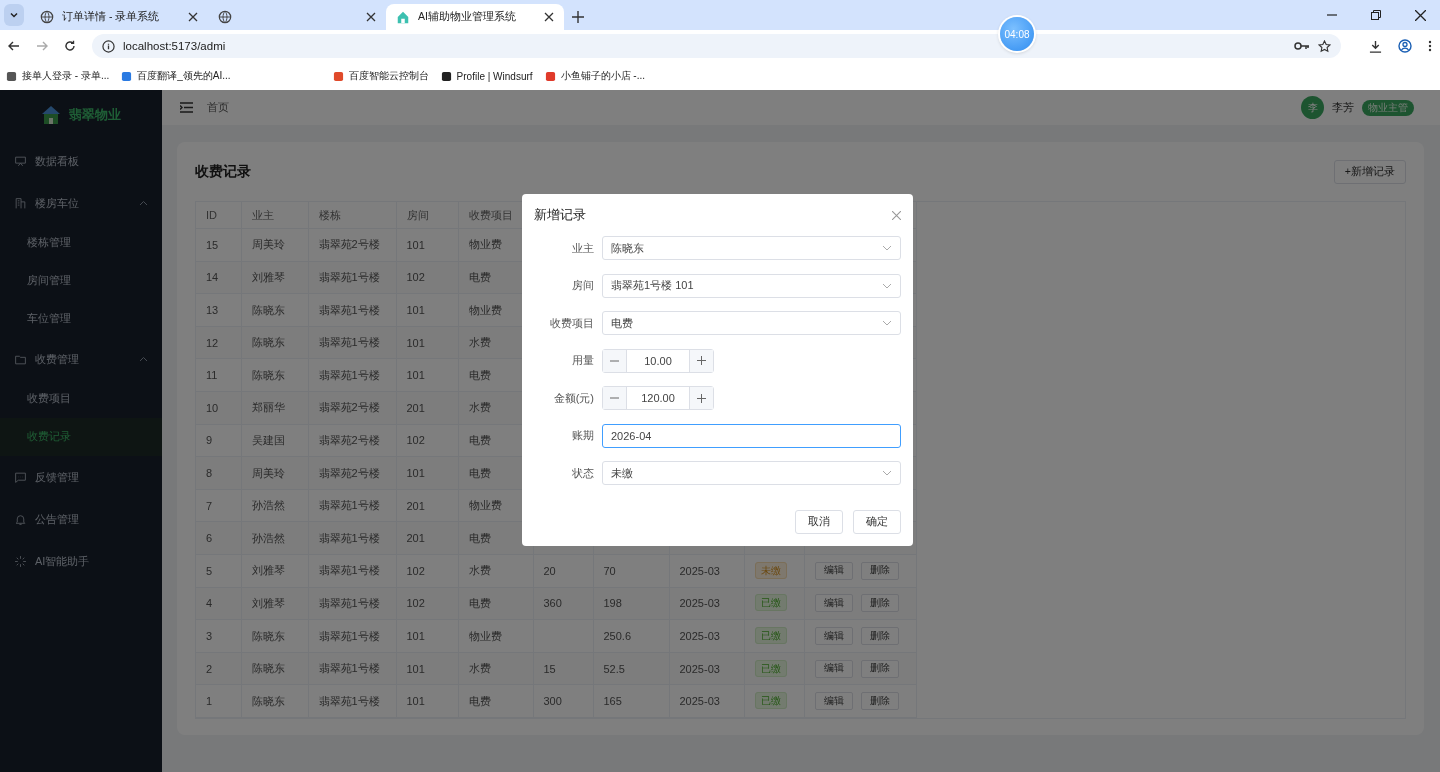 This screenshot has height=772, width=1440. I want to click on profile-icon, so click(1405, 46).